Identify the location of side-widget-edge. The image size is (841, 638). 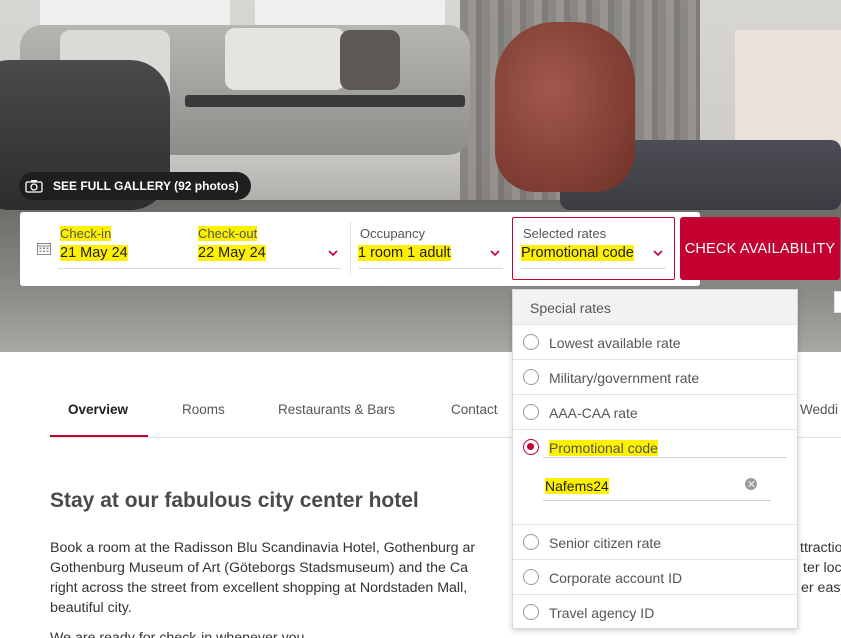
(837, 302).